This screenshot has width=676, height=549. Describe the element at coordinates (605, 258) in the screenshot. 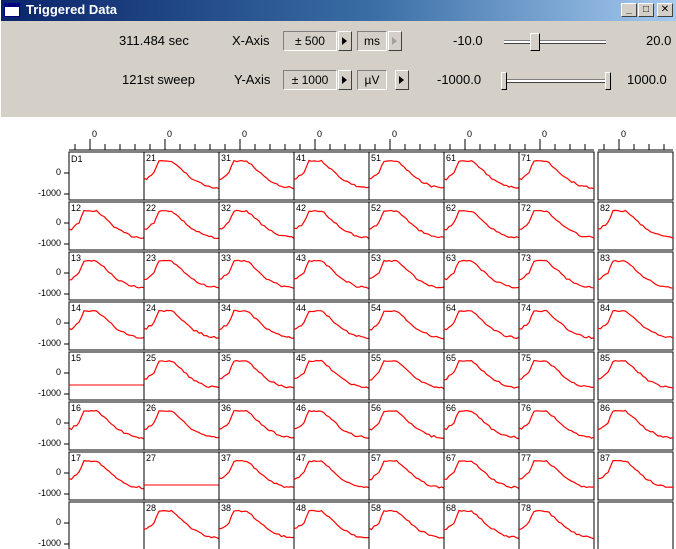

I see `channel-label: 83` at that location.